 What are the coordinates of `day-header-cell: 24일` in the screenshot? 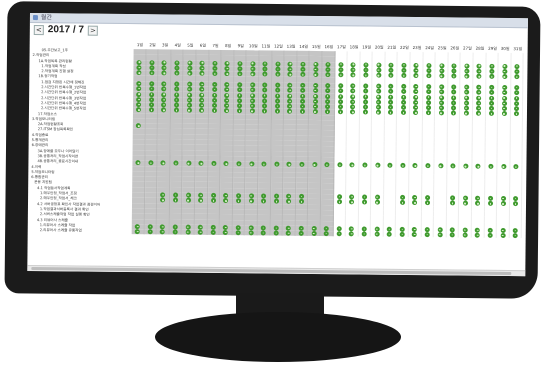 It's located at (430, 48).